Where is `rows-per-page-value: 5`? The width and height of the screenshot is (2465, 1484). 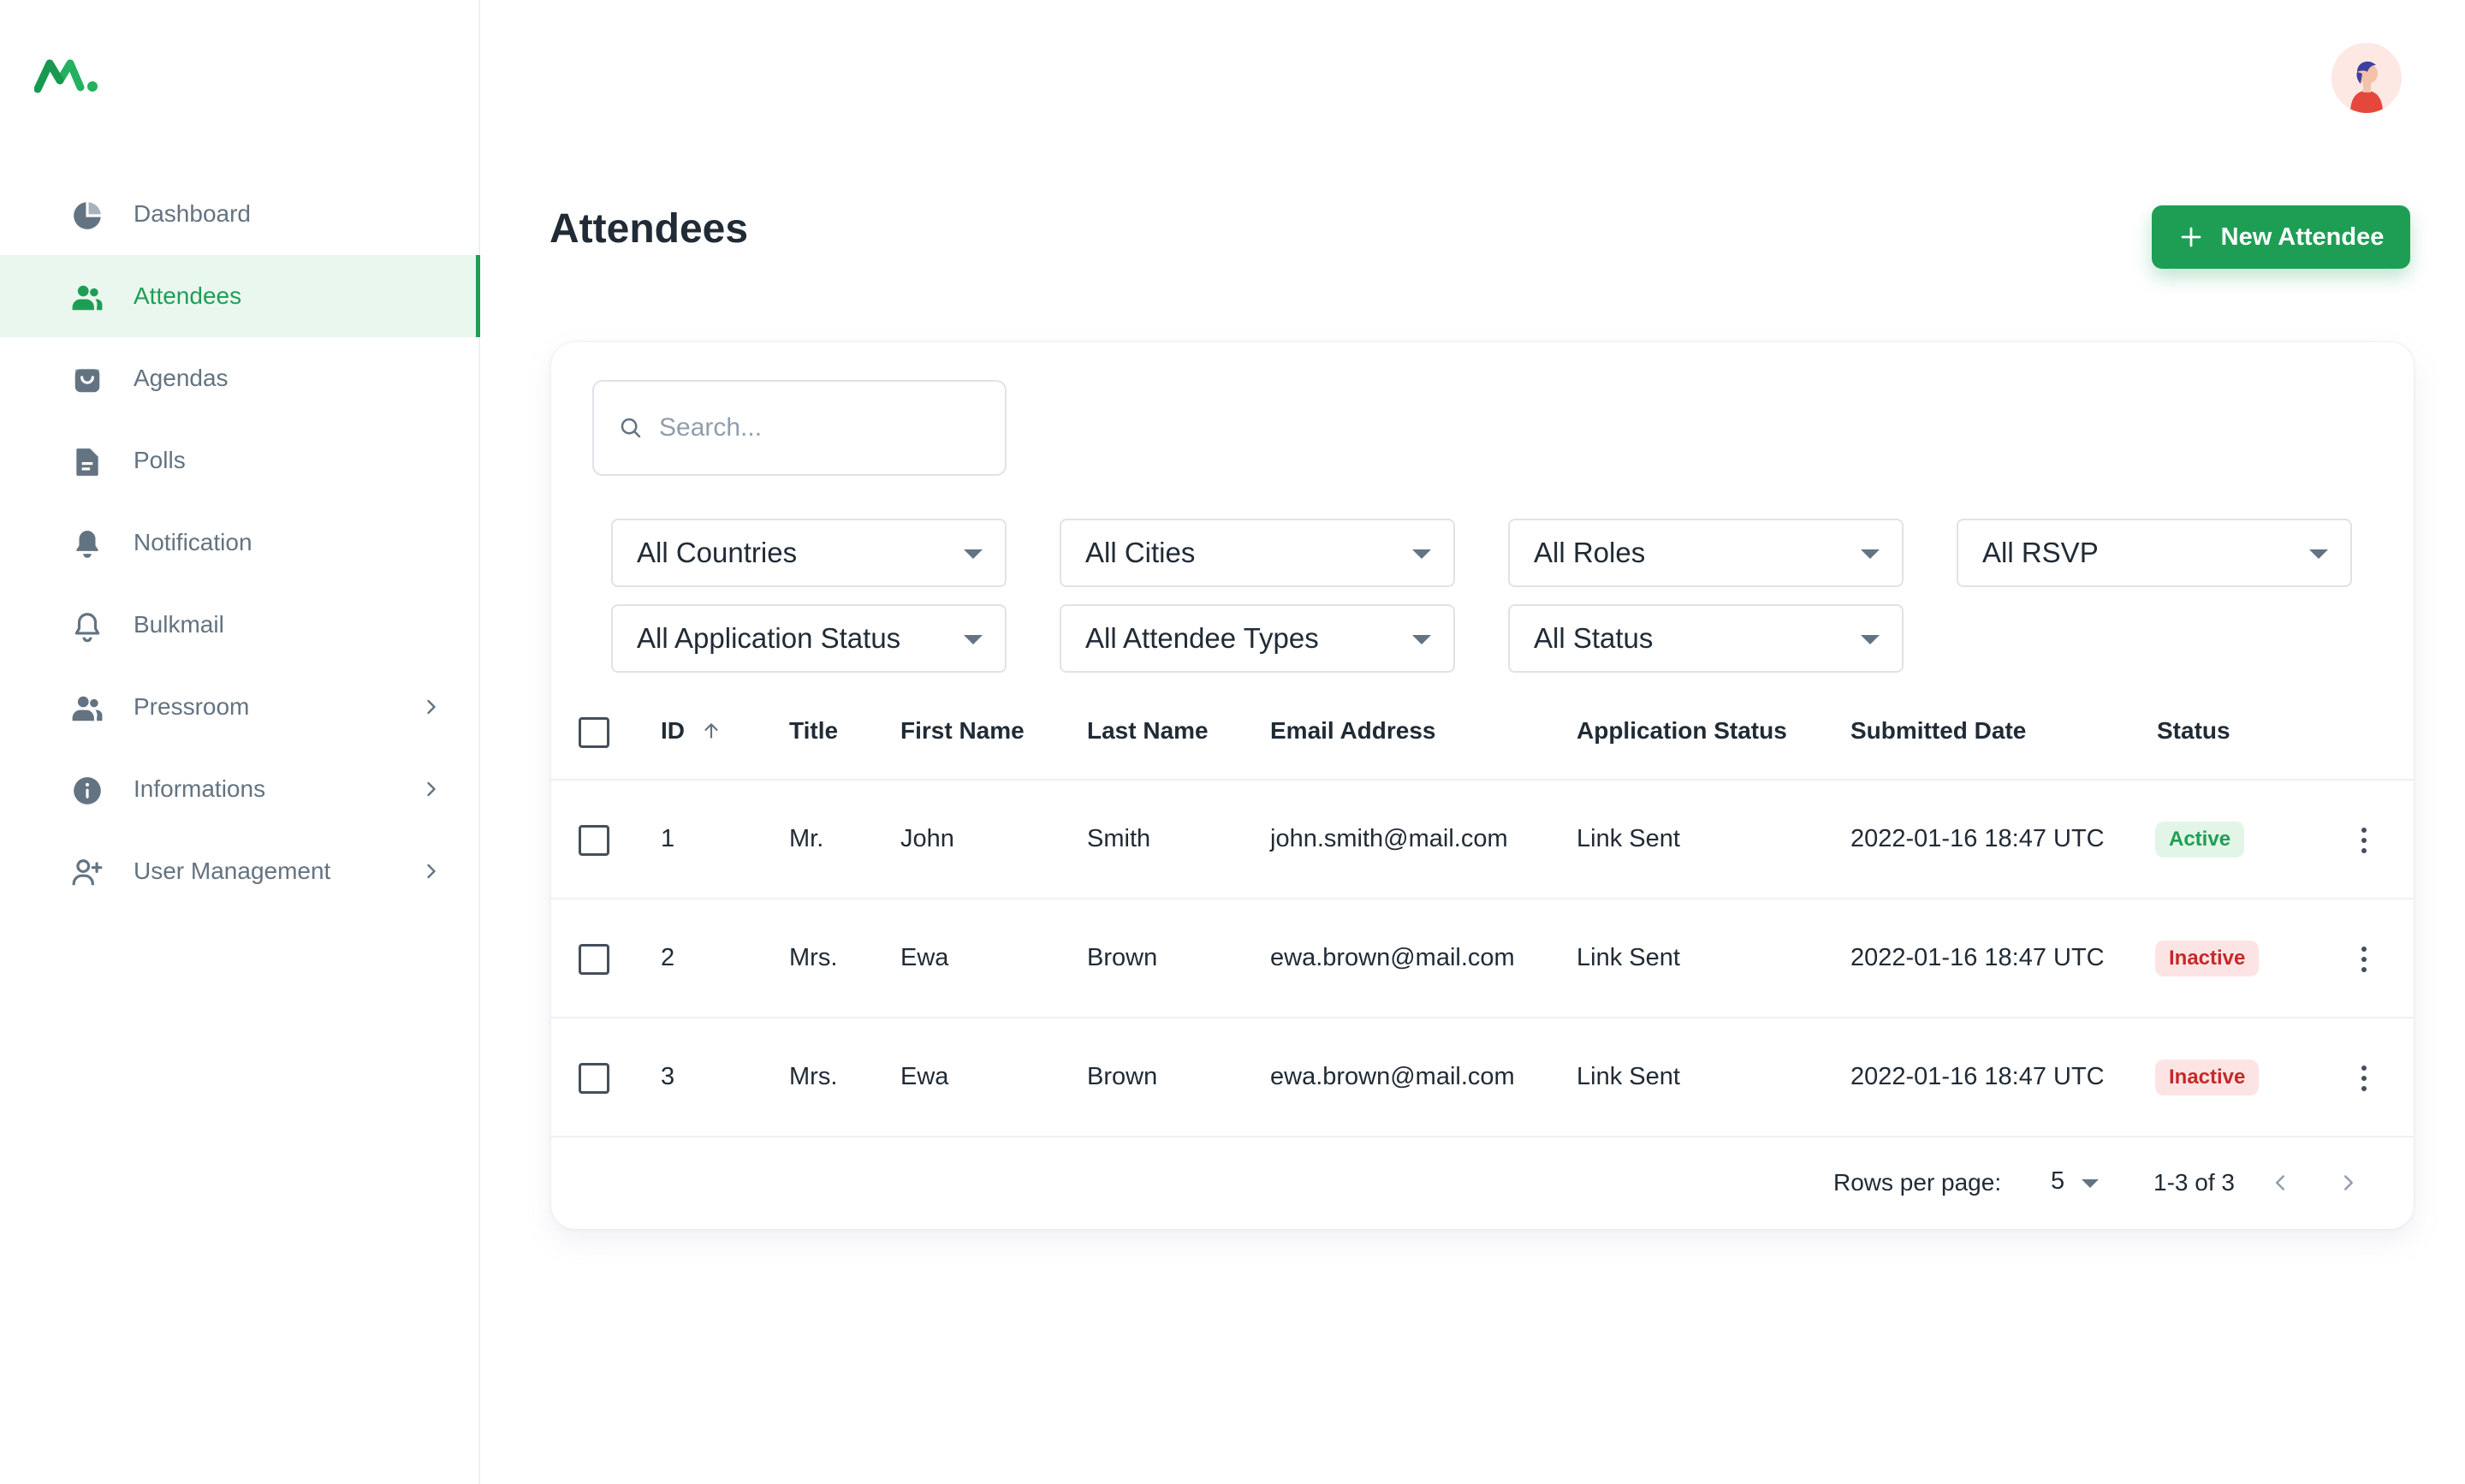 rows-per-page-value: 5 is located at coordinates (2058, 1181).